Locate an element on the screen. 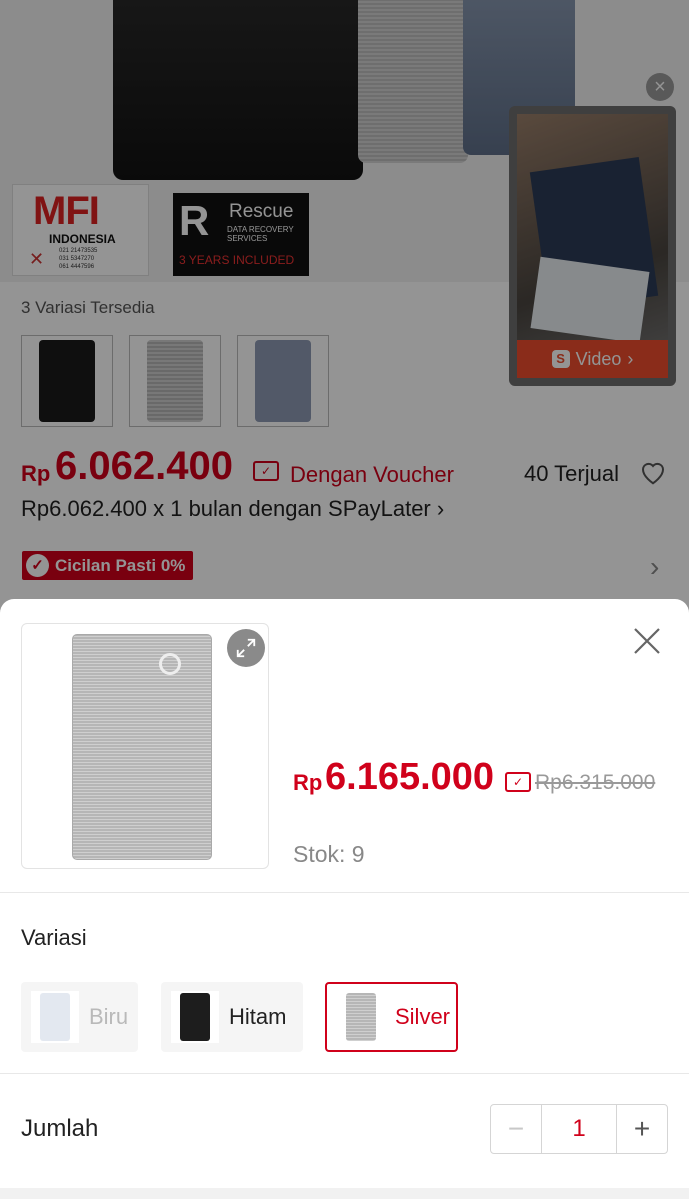 The width and height of the screenshot is (689, 1199). silver-drive-image is located at coordinates (142, 747).